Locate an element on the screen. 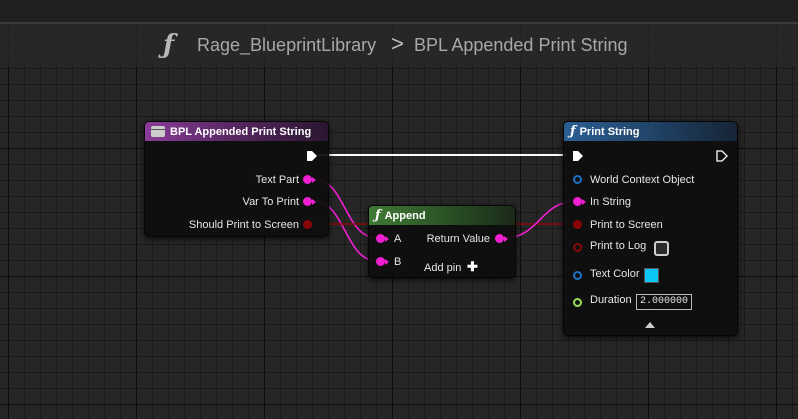  entry-node-title: BPL Appended Print String is located at coordinates (241, 131).